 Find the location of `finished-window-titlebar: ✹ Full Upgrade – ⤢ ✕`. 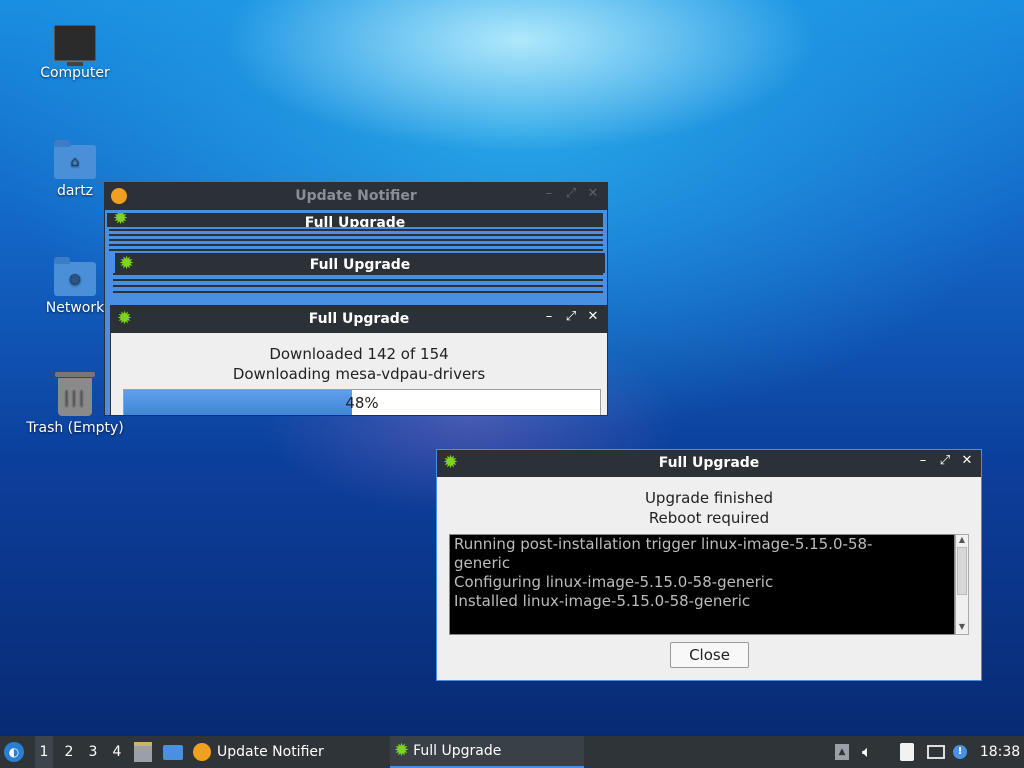

finished-window-titlebar: ✹ Full Upgrade – ⤢ ✕ is located at coordinates (709, 463).